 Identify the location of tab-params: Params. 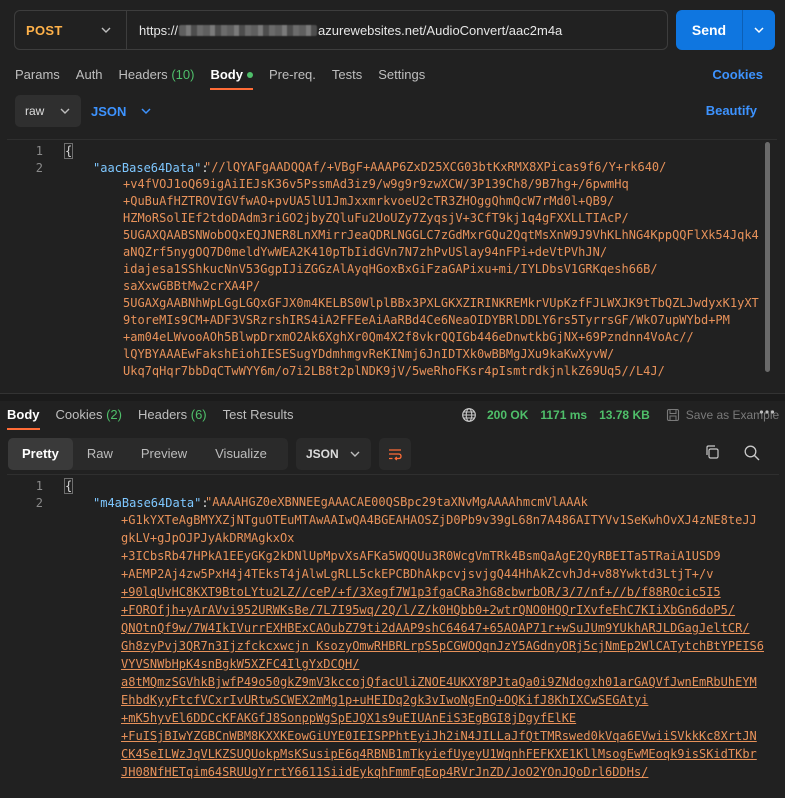
(37, 75).